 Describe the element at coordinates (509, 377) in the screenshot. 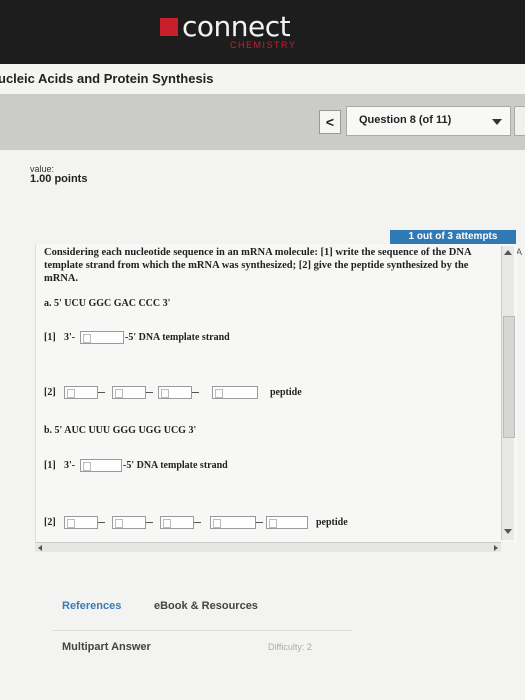

I see `scroll-thumb` at that location.